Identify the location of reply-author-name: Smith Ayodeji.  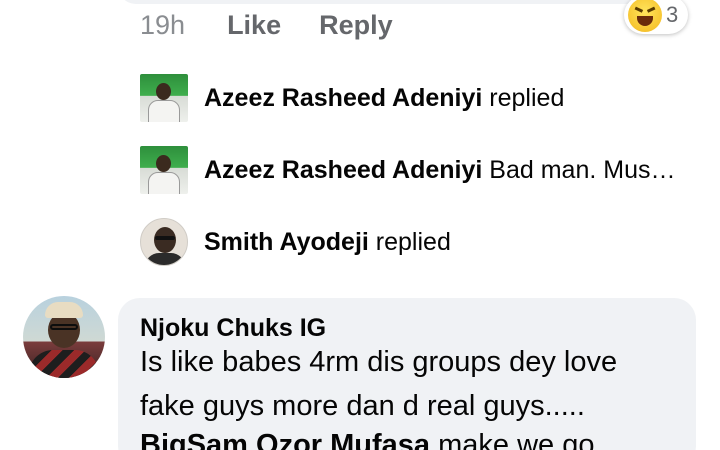
(286, 242).